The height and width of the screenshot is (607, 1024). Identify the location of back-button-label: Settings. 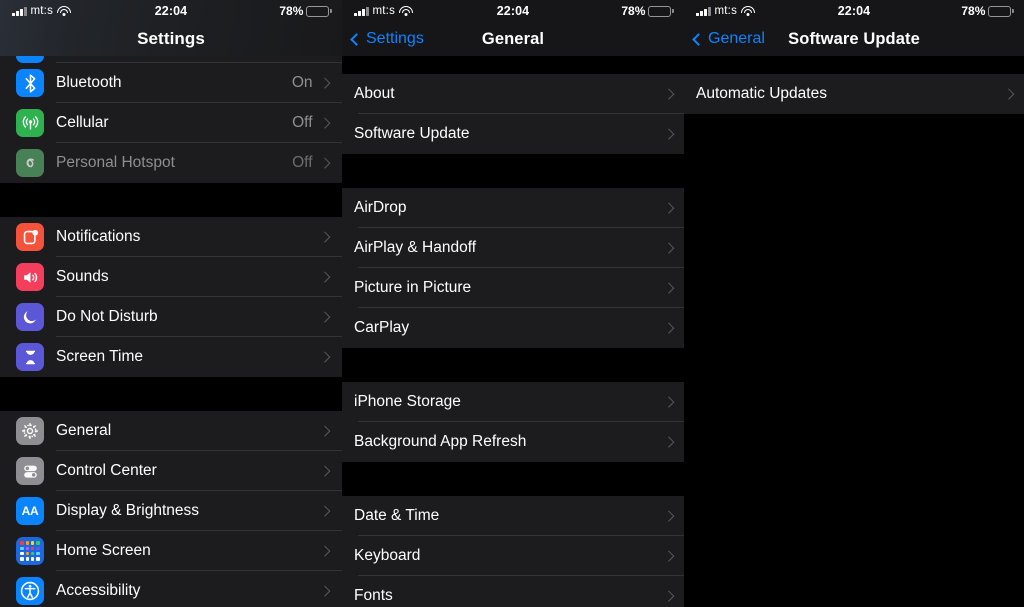
(395, 38).